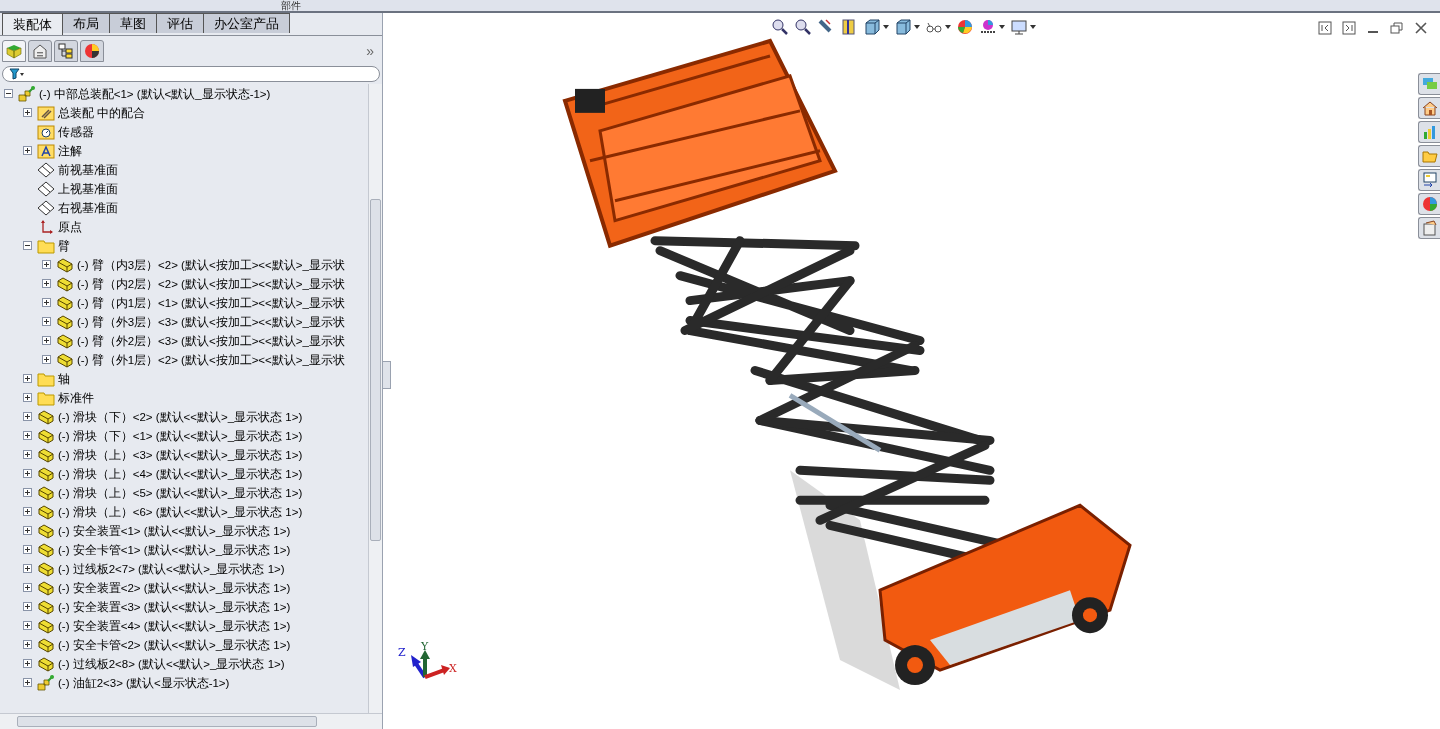 The image size is (1440, 729). I want to click on tile-right-icon, so click(1349, 28).